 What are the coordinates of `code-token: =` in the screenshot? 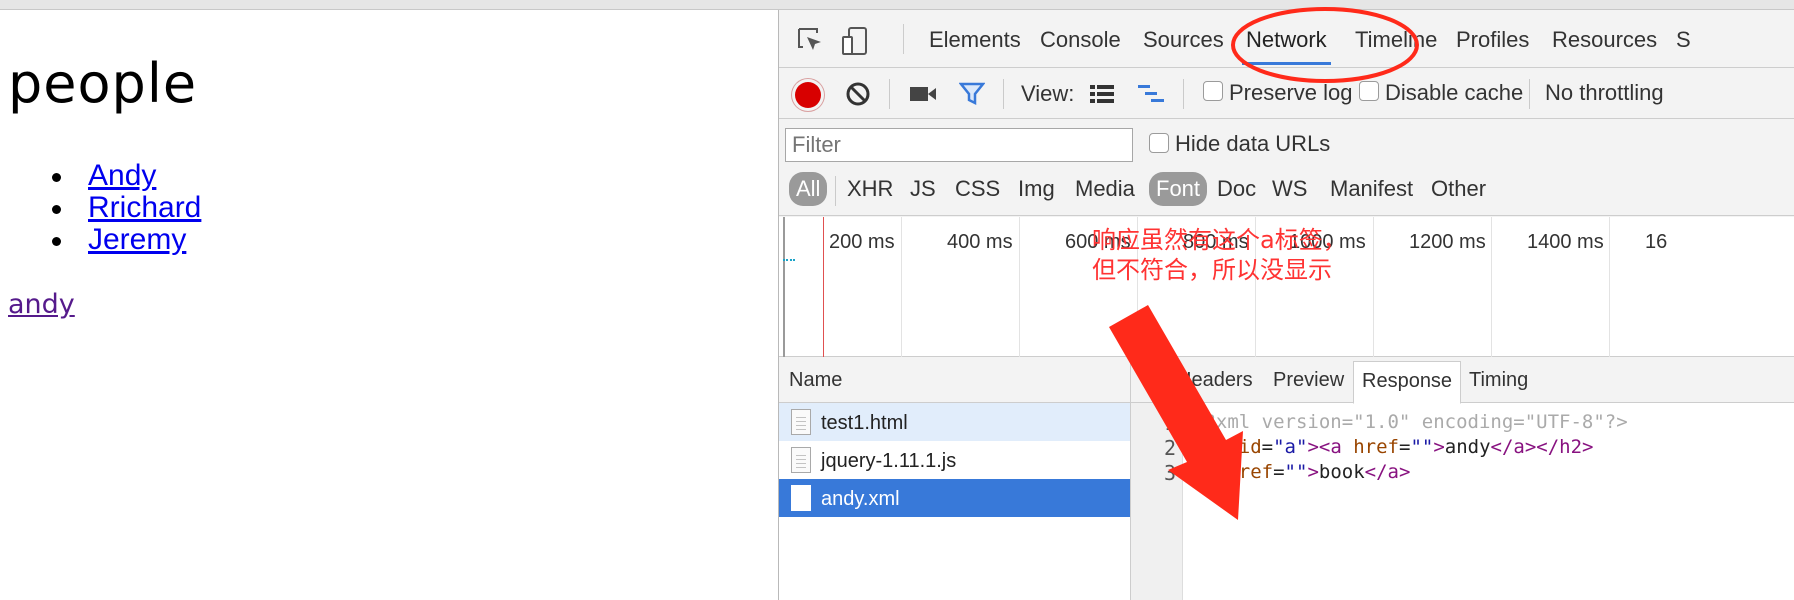 It's located at (1267, 447).